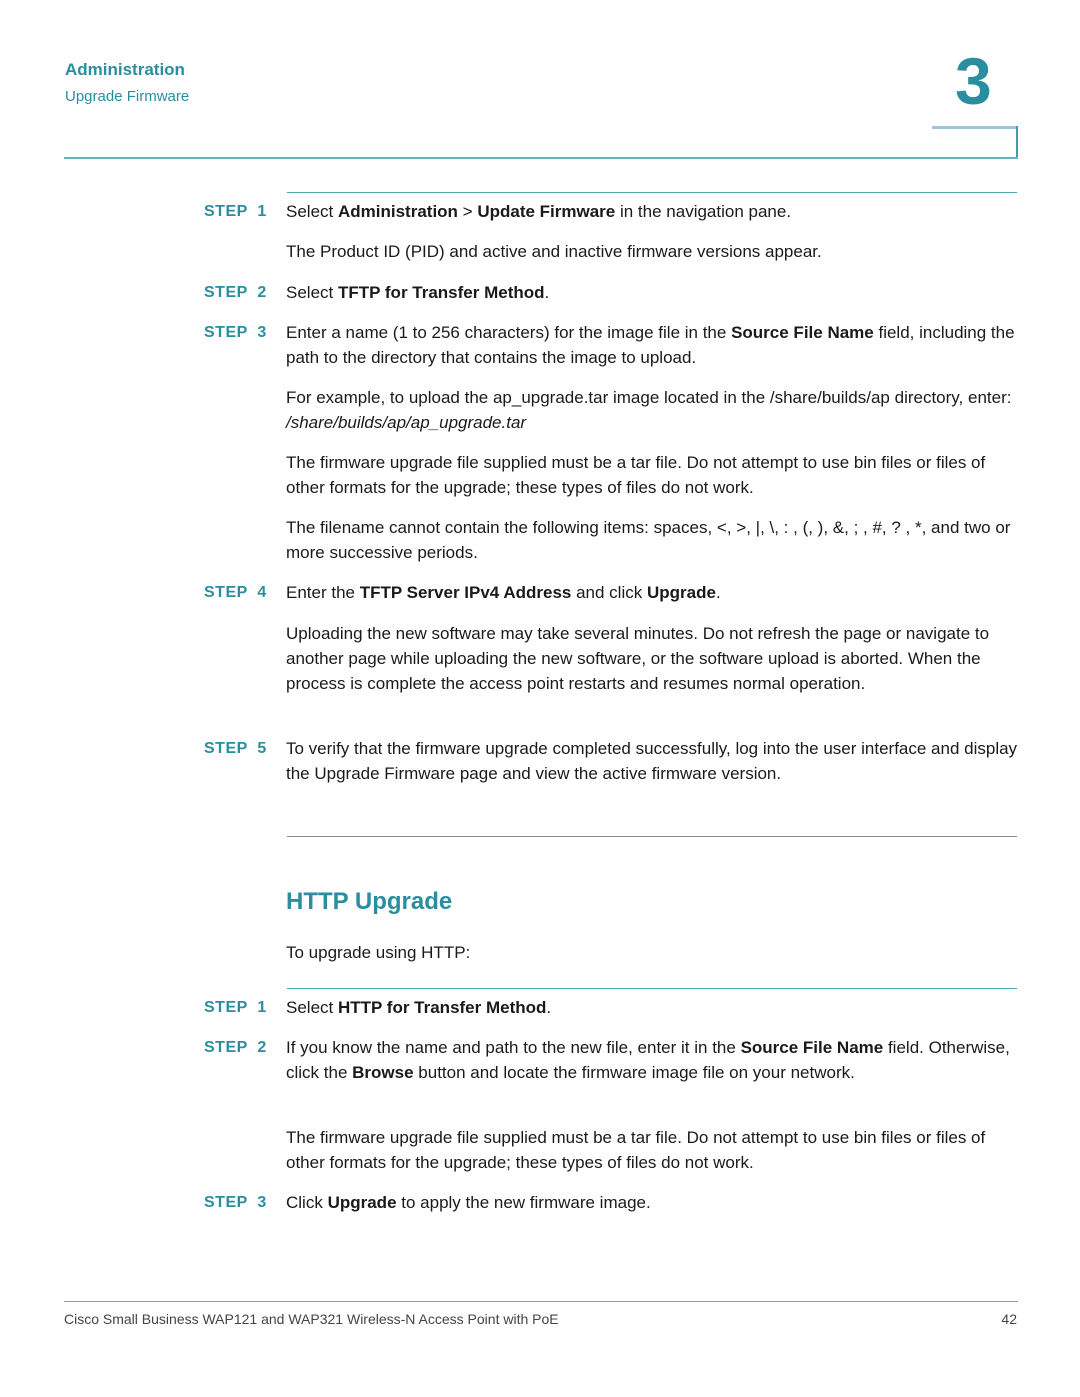 This screenshot has width=1080, height=1397. Describe the element at coordinates (323, 592) in the screenshot. I see `text-run: Enter the` at that location.